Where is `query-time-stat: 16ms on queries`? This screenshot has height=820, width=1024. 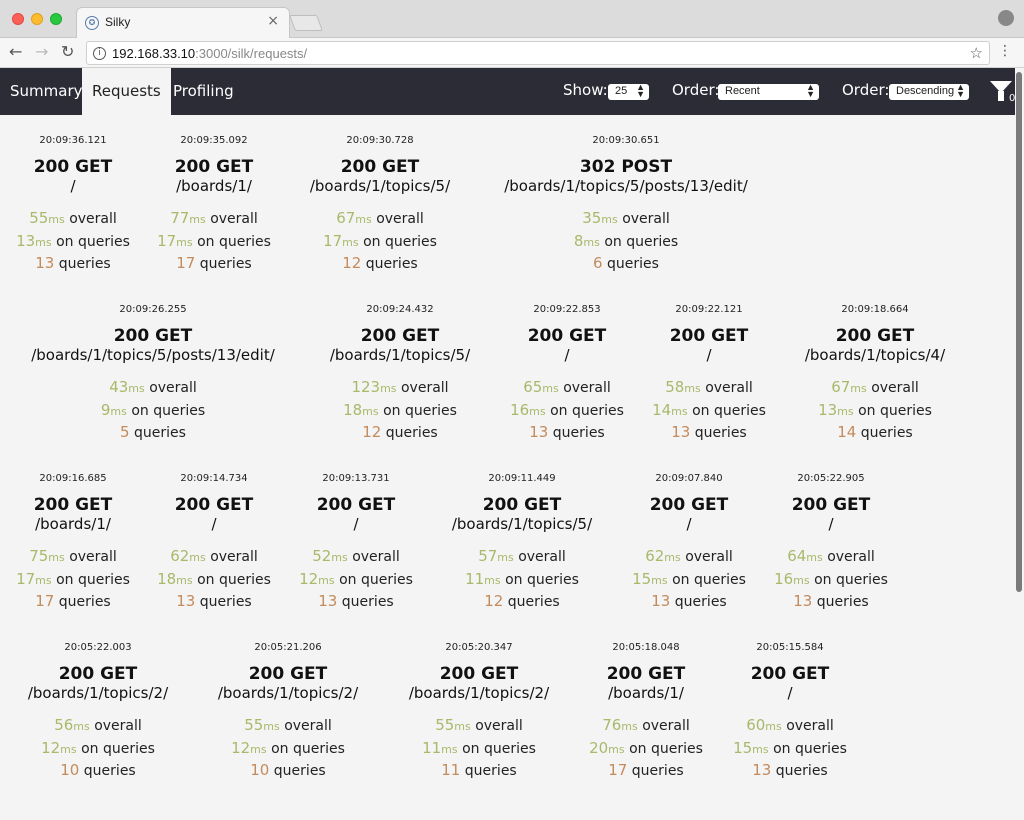 query-time-stat: 16ms on queries is located at coordinates (831, 580).